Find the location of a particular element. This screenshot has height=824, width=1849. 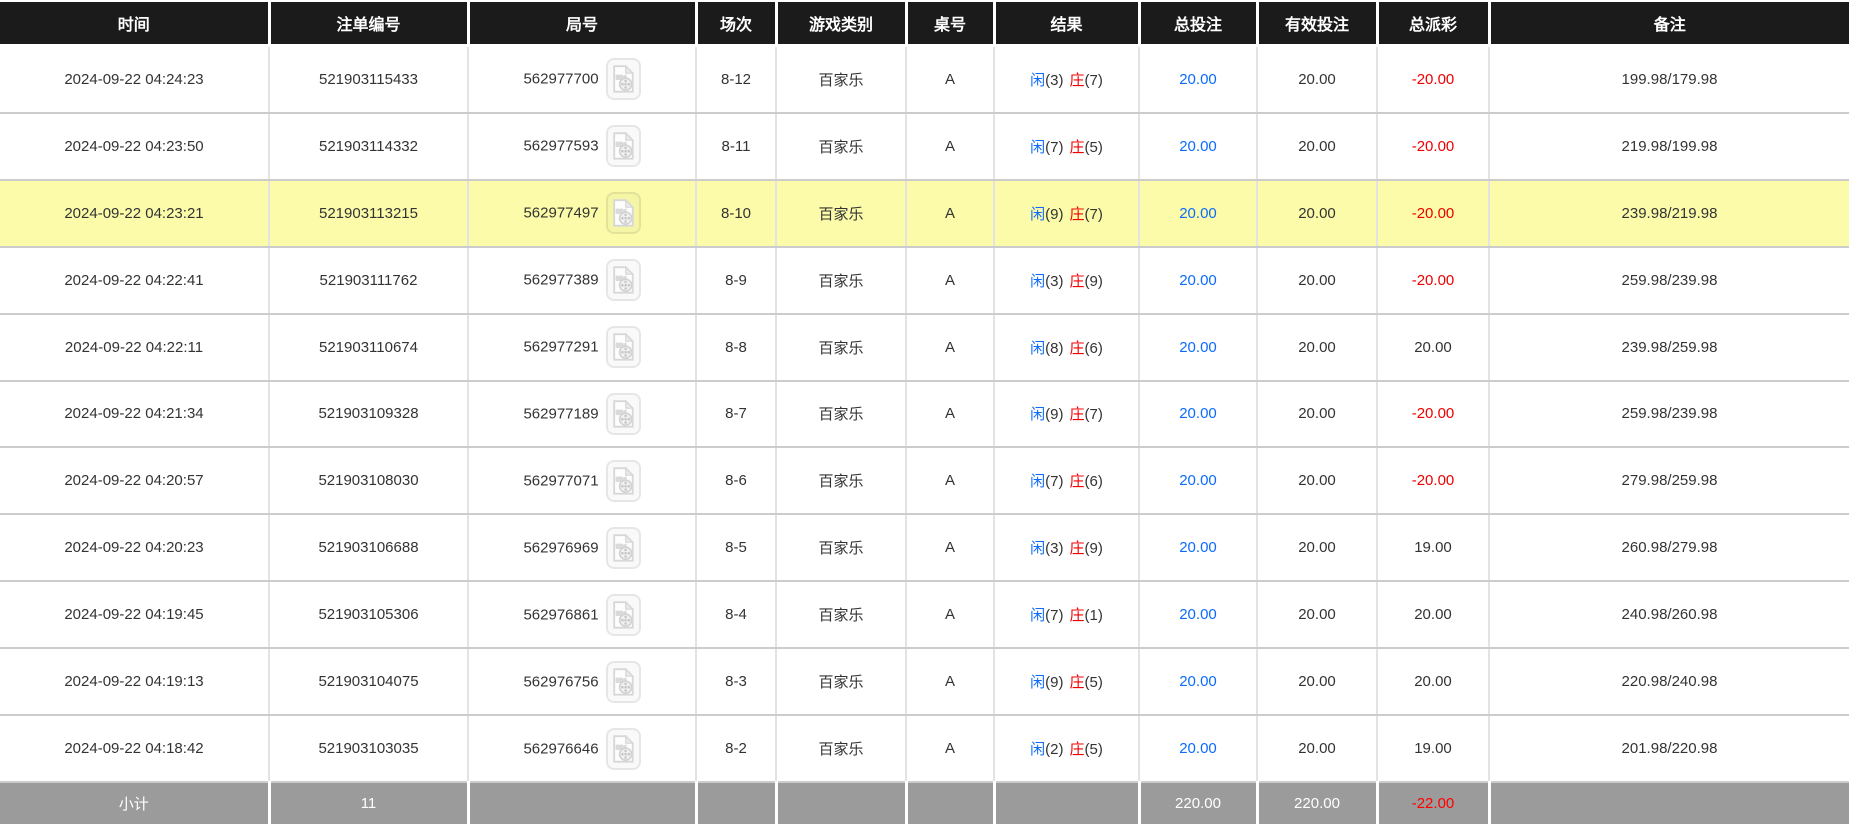

cell-bet-id: 521903104075 is located at coordinates (369, 682).